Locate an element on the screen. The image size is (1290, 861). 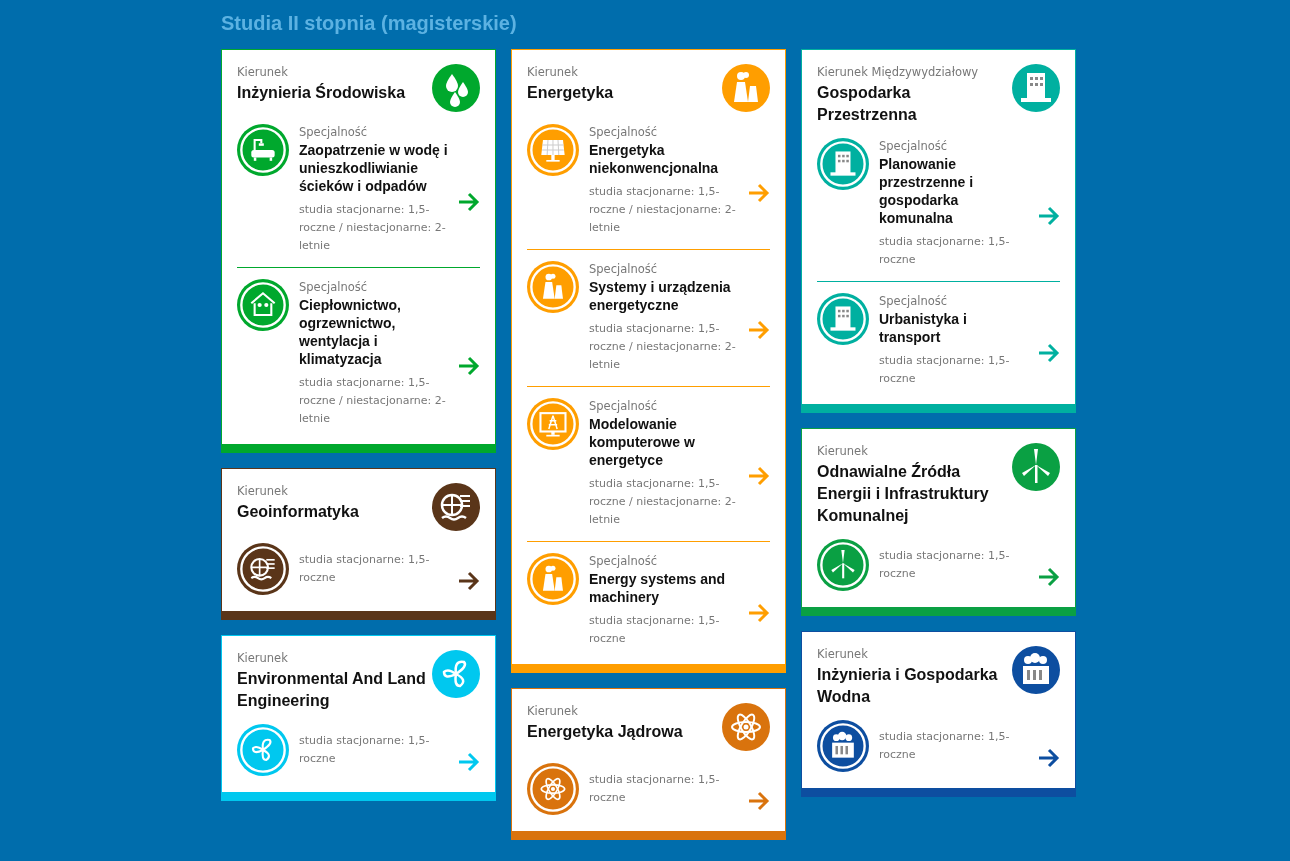
program-title: Odnawialne Źródła Energii i Infrastruktury Komunalnej is located at coordinates (911, 494).